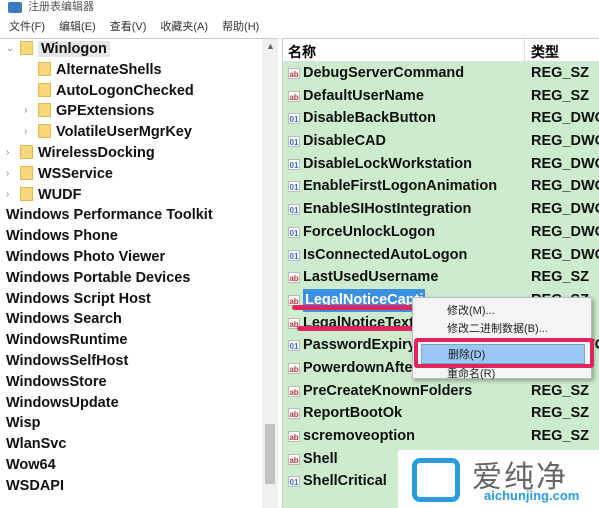 This screenshot has width=599, height=508. What do you see at coordinates (441, 413) in the screenshot?
I see `value-row: ab ReportBootOk REG_SZ` at bounding box center [441, 413].